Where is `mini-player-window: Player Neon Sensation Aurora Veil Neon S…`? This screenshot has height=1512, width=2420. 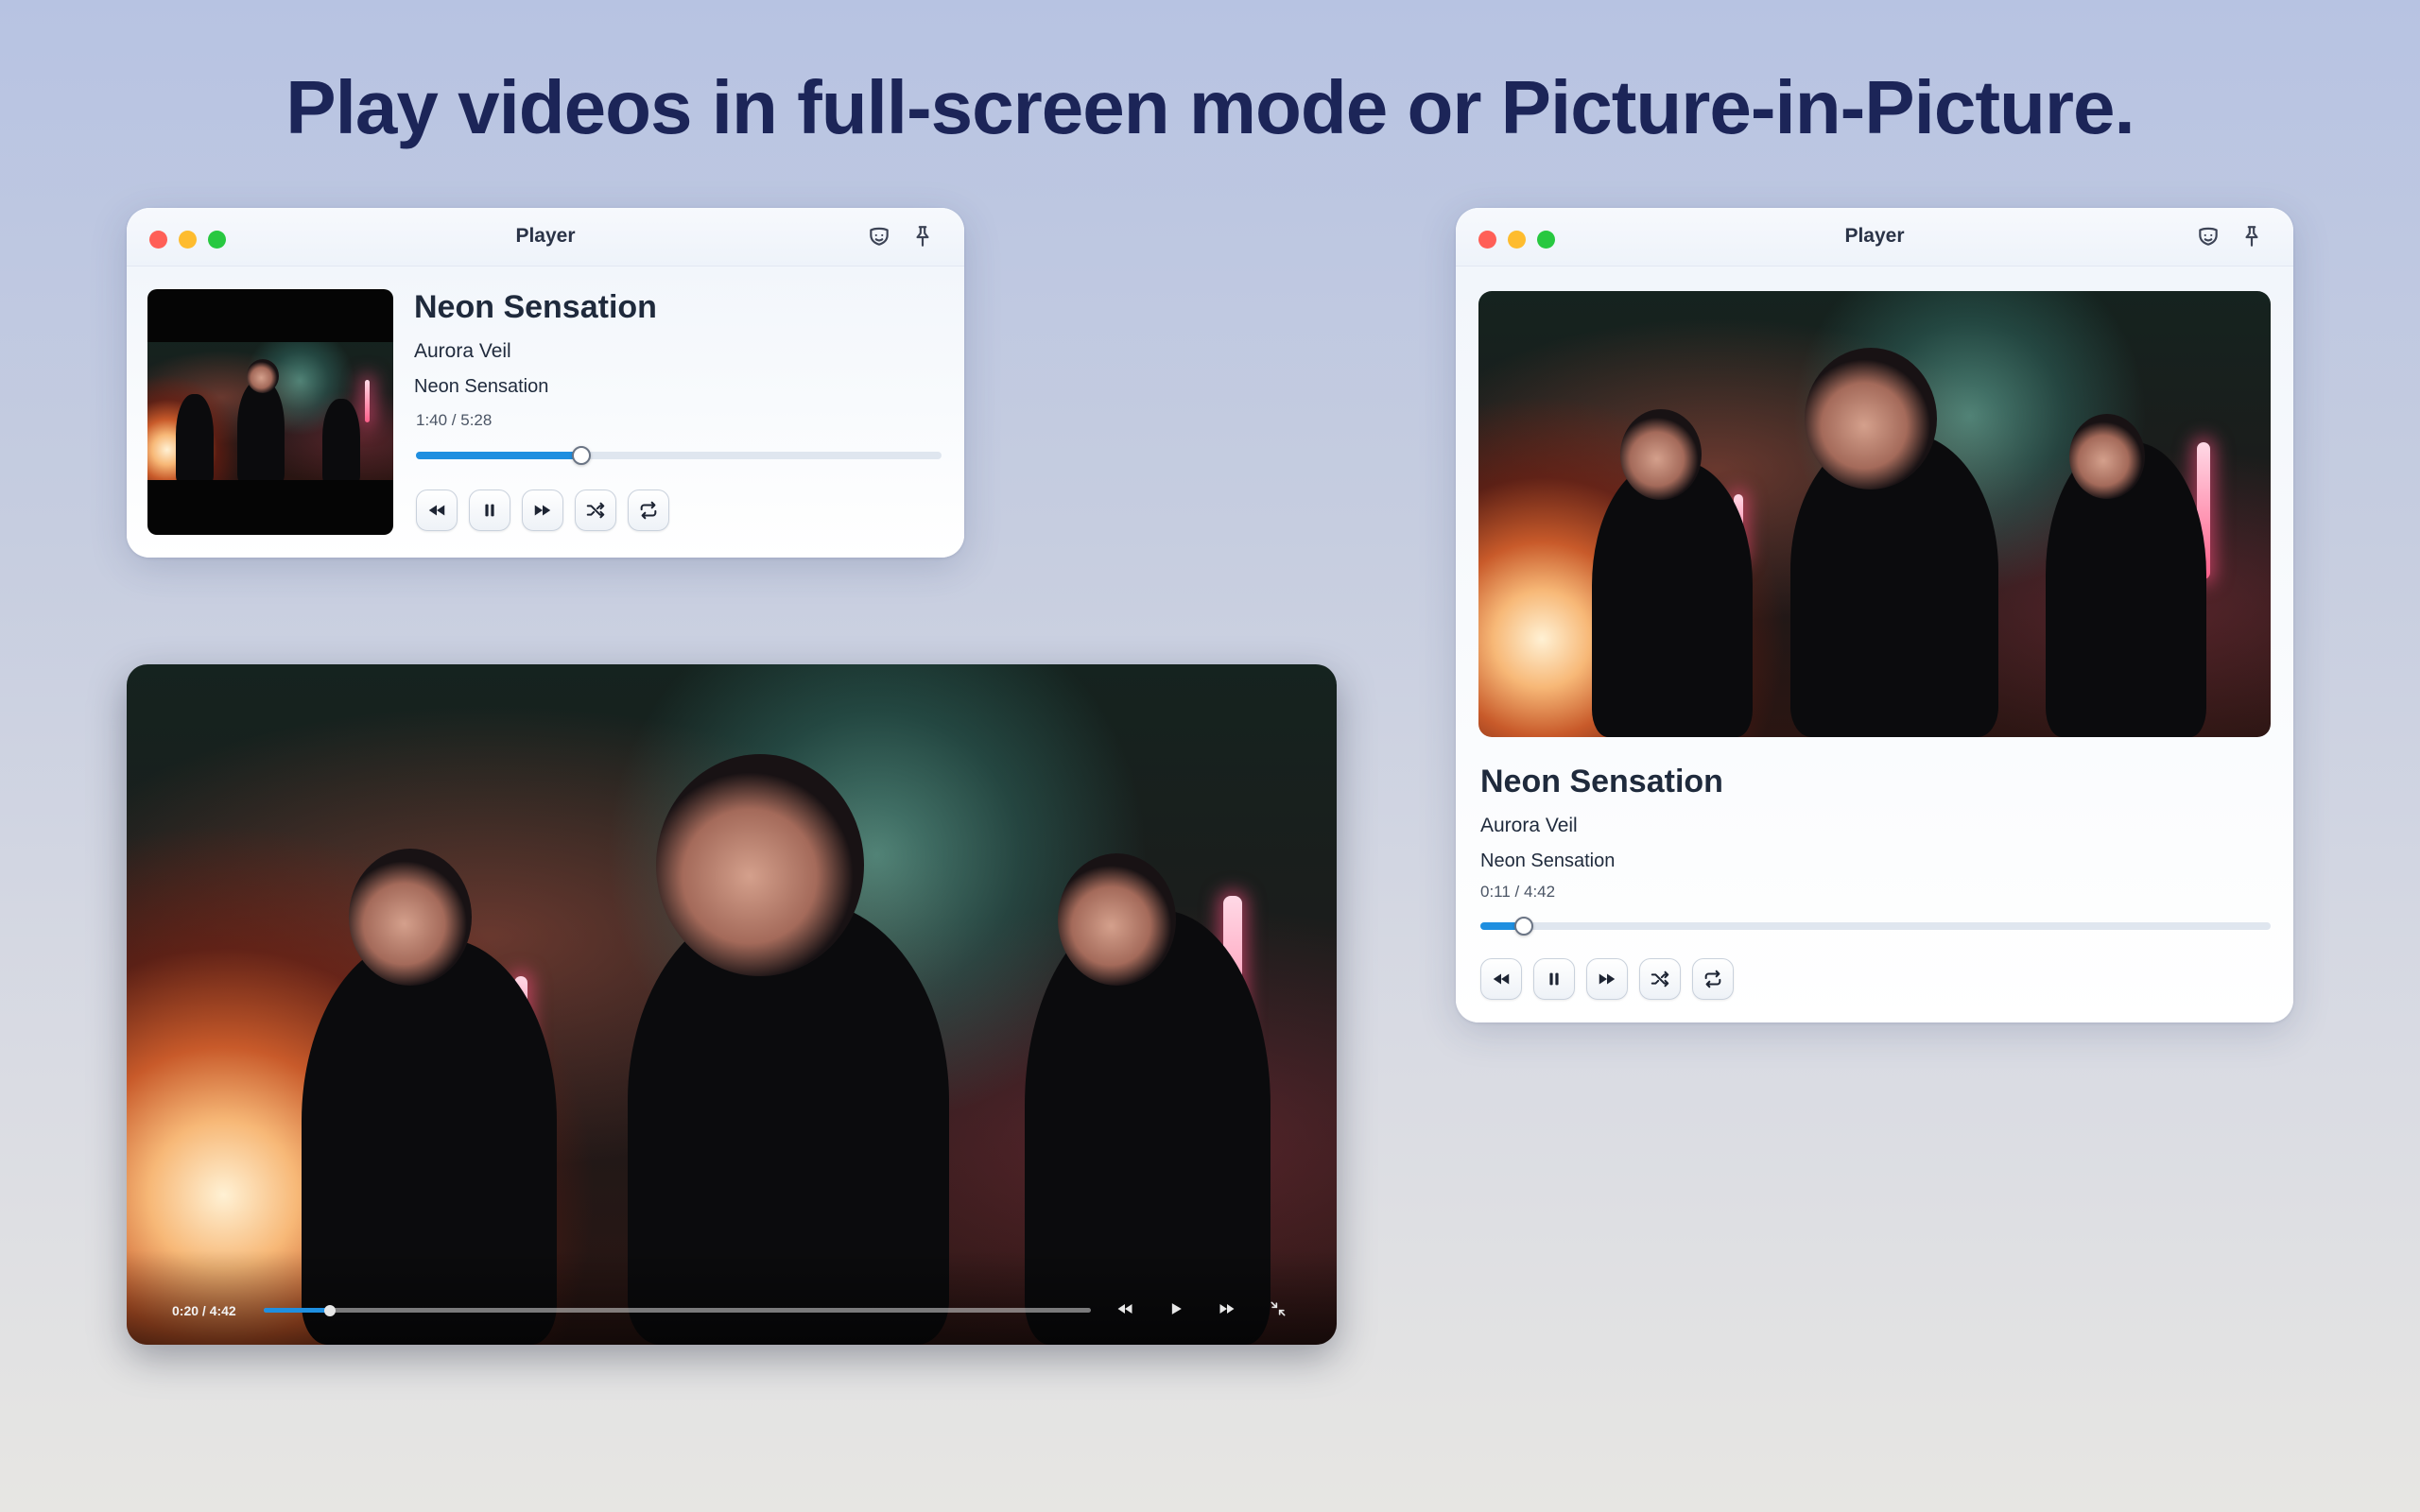 mini-player-window: Player Neon Sensation Aurora Veil Neon S… is located at coordinates (545, 383).